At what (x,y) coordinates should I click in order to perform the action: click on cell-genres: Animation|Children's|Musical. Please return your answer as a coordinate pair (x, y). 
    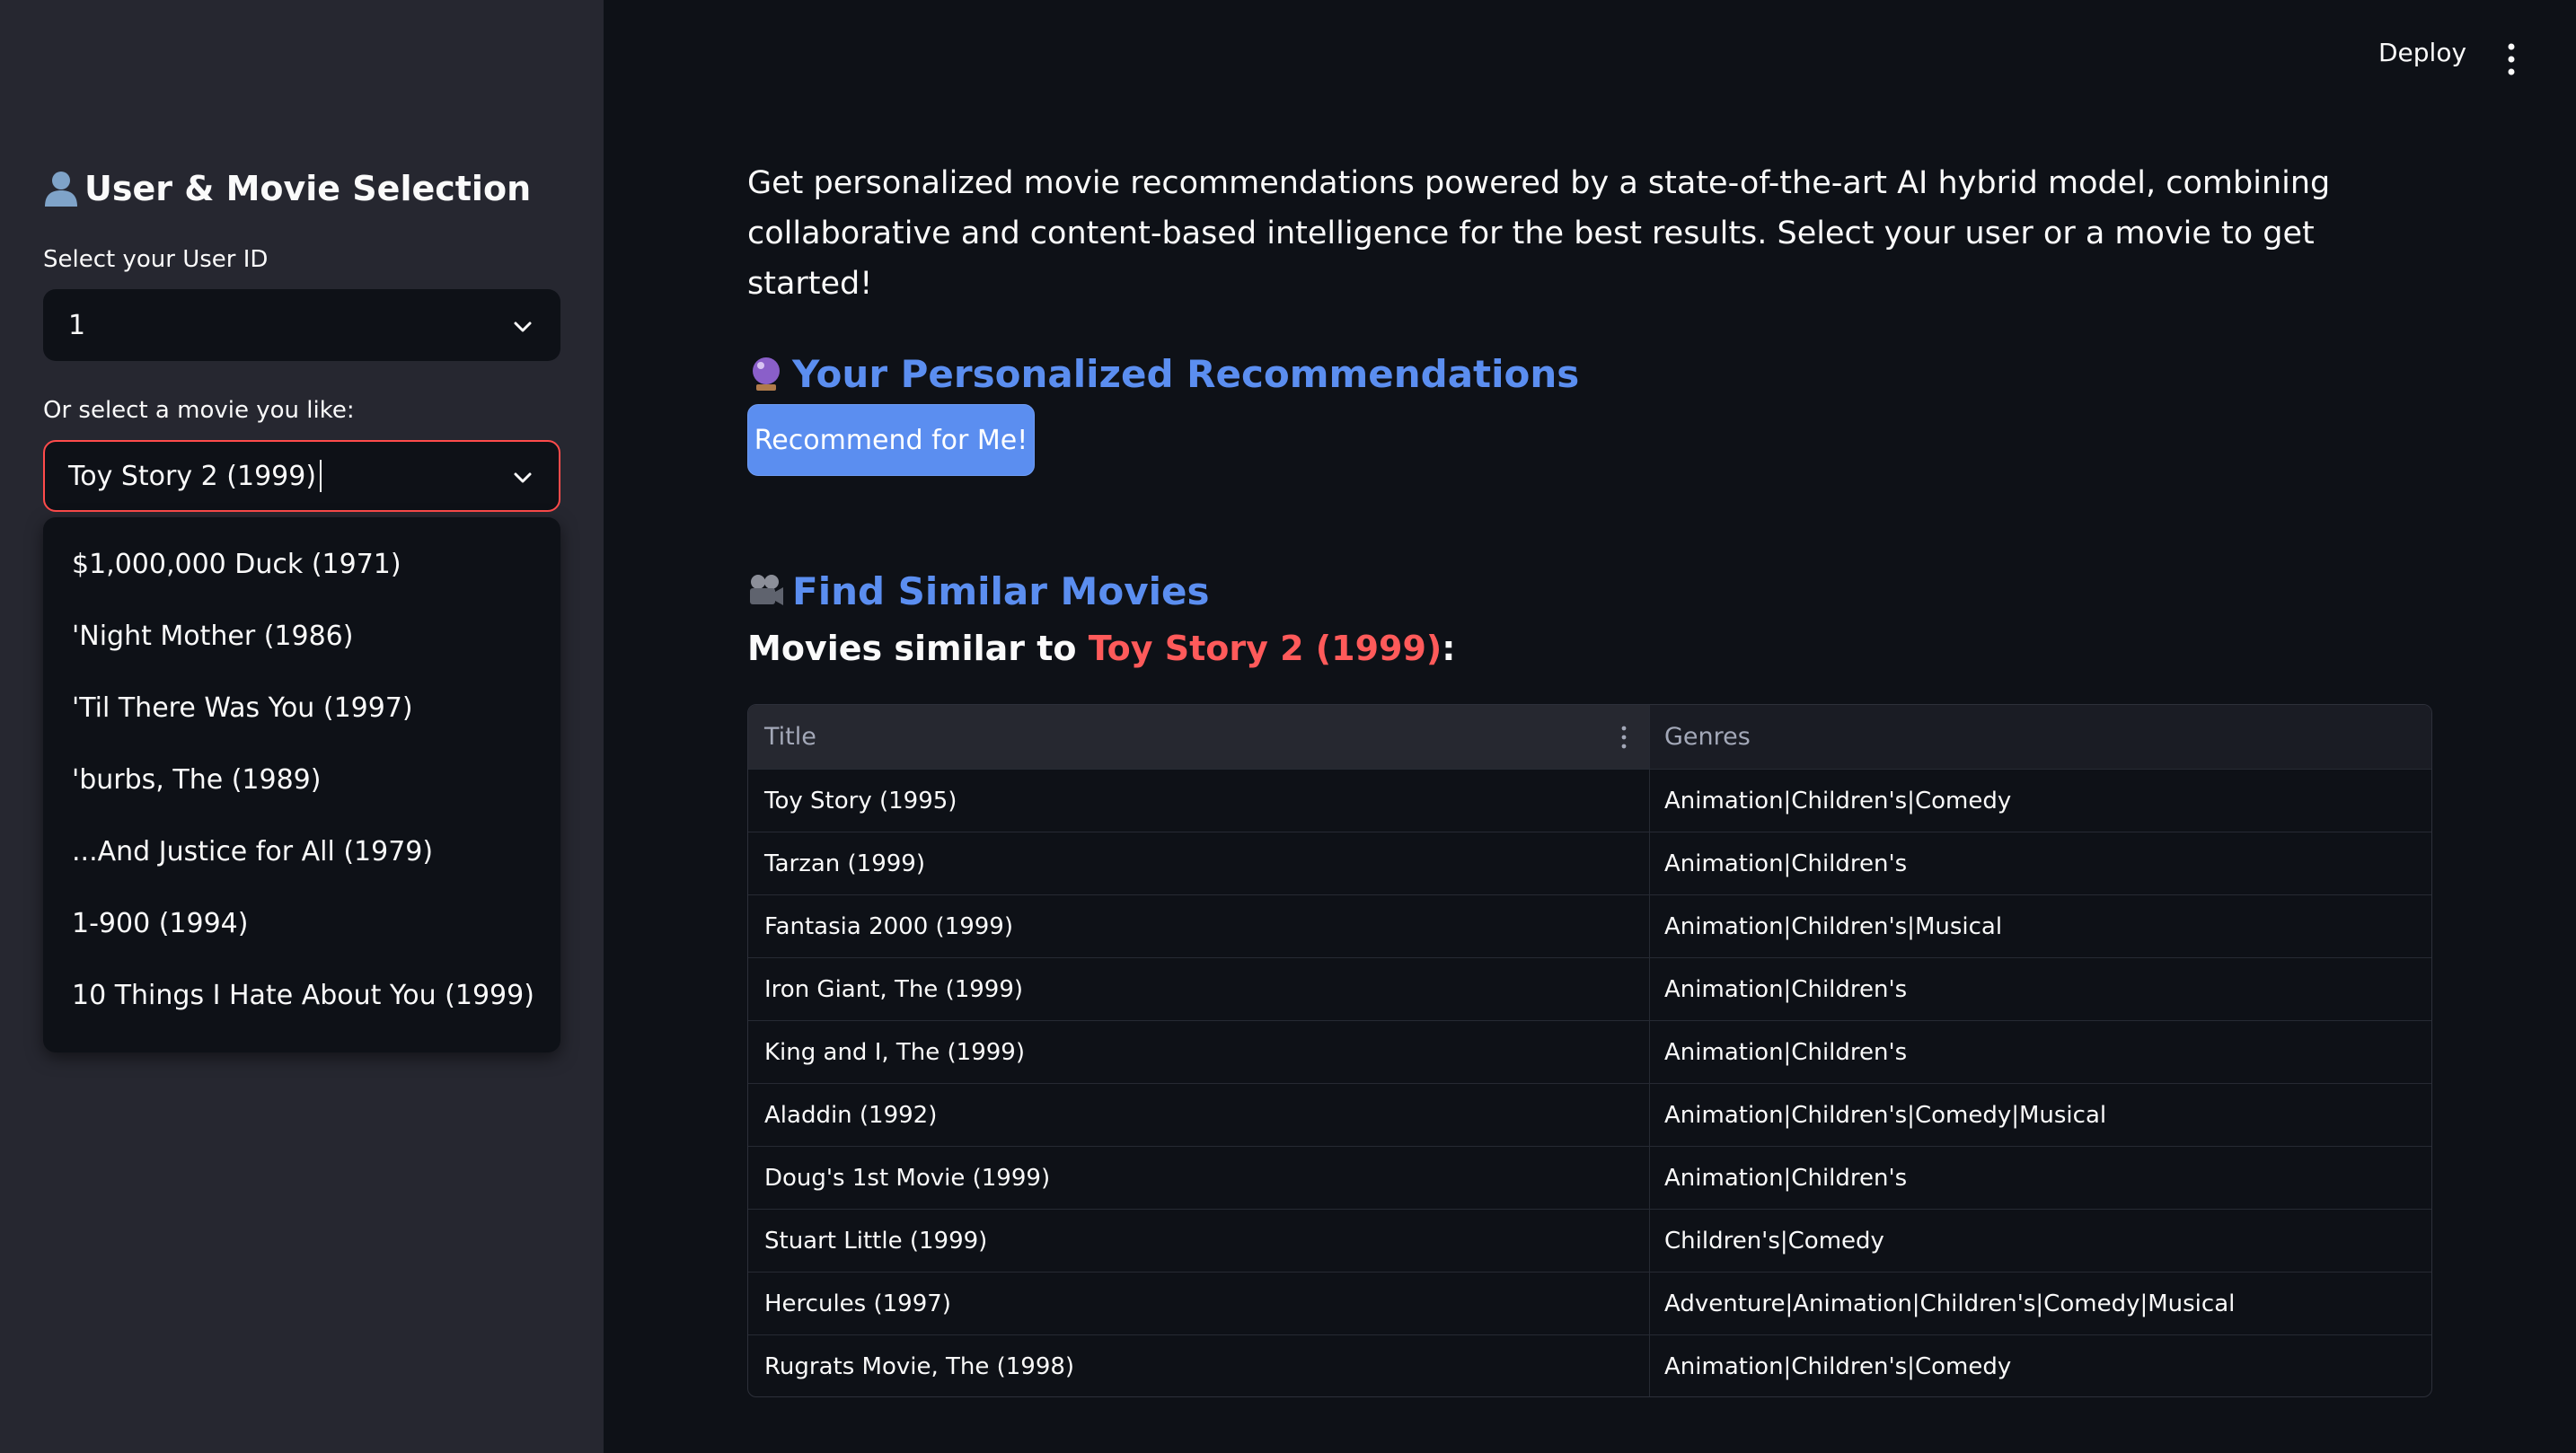
    Looking at the image, I should click on (2040, 926).